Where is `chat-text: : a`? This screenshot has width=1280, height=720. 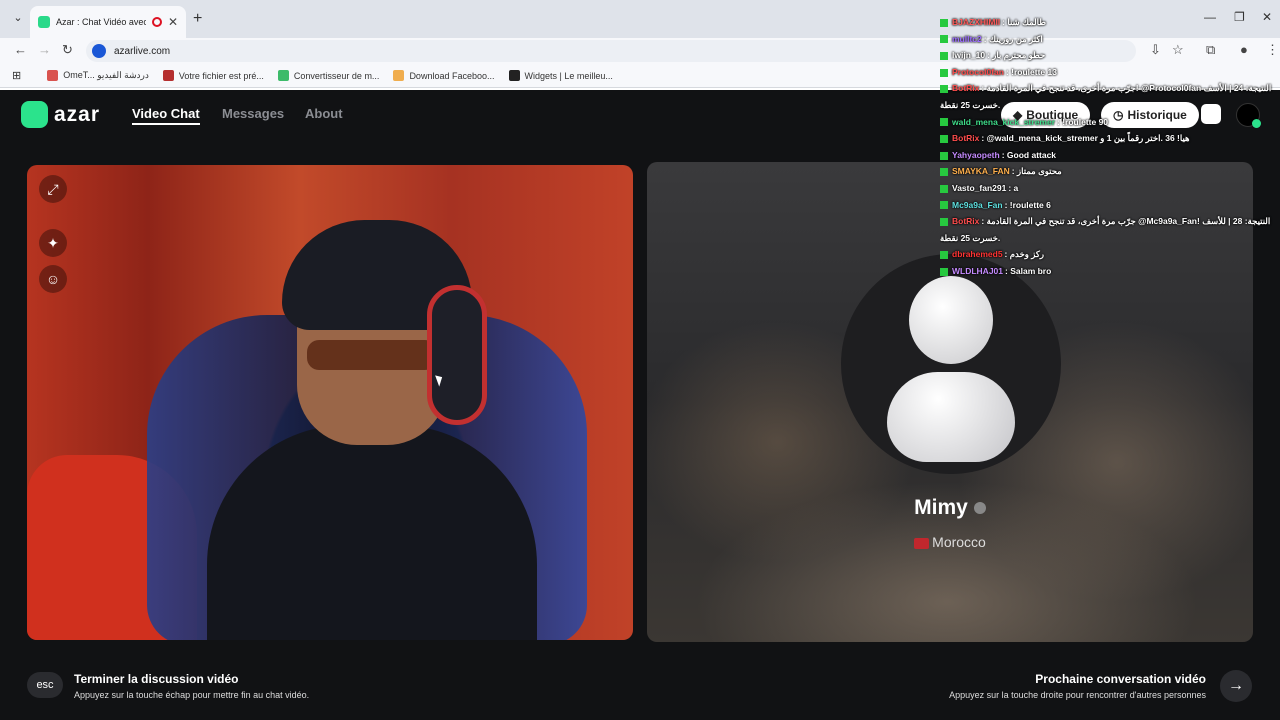 chat-text: : a is located at coordinates (1013, 187).